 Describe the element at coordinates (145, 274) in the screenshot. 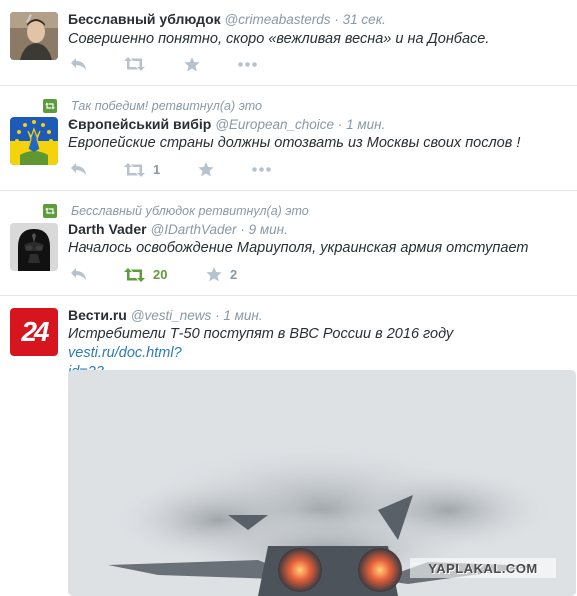

I see `retweet-button: 20` at that location.